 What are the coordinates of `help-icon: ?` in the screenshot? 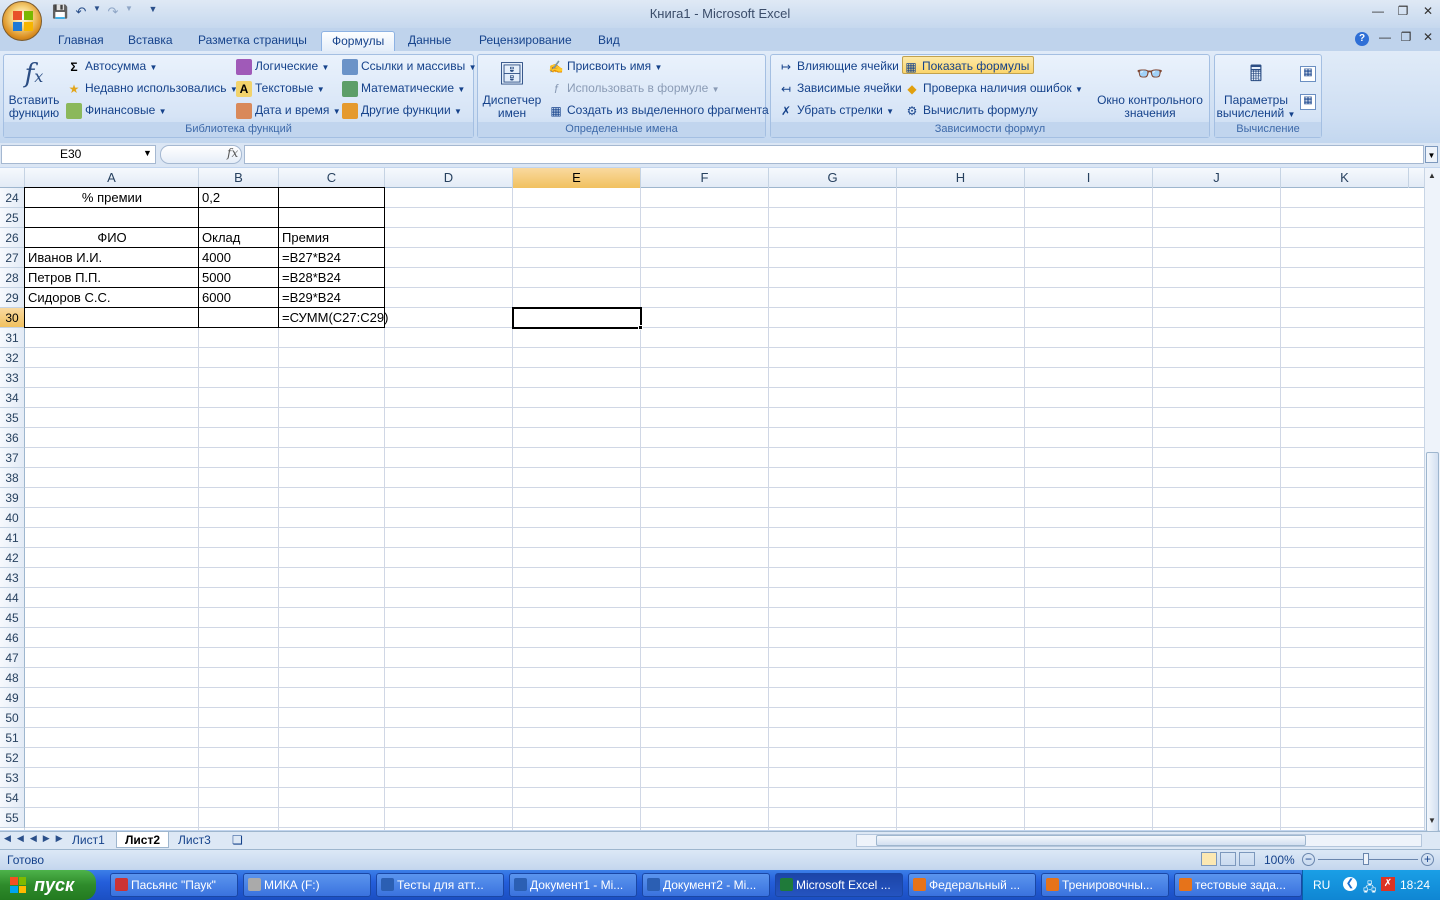 It's located at (1362, 39).